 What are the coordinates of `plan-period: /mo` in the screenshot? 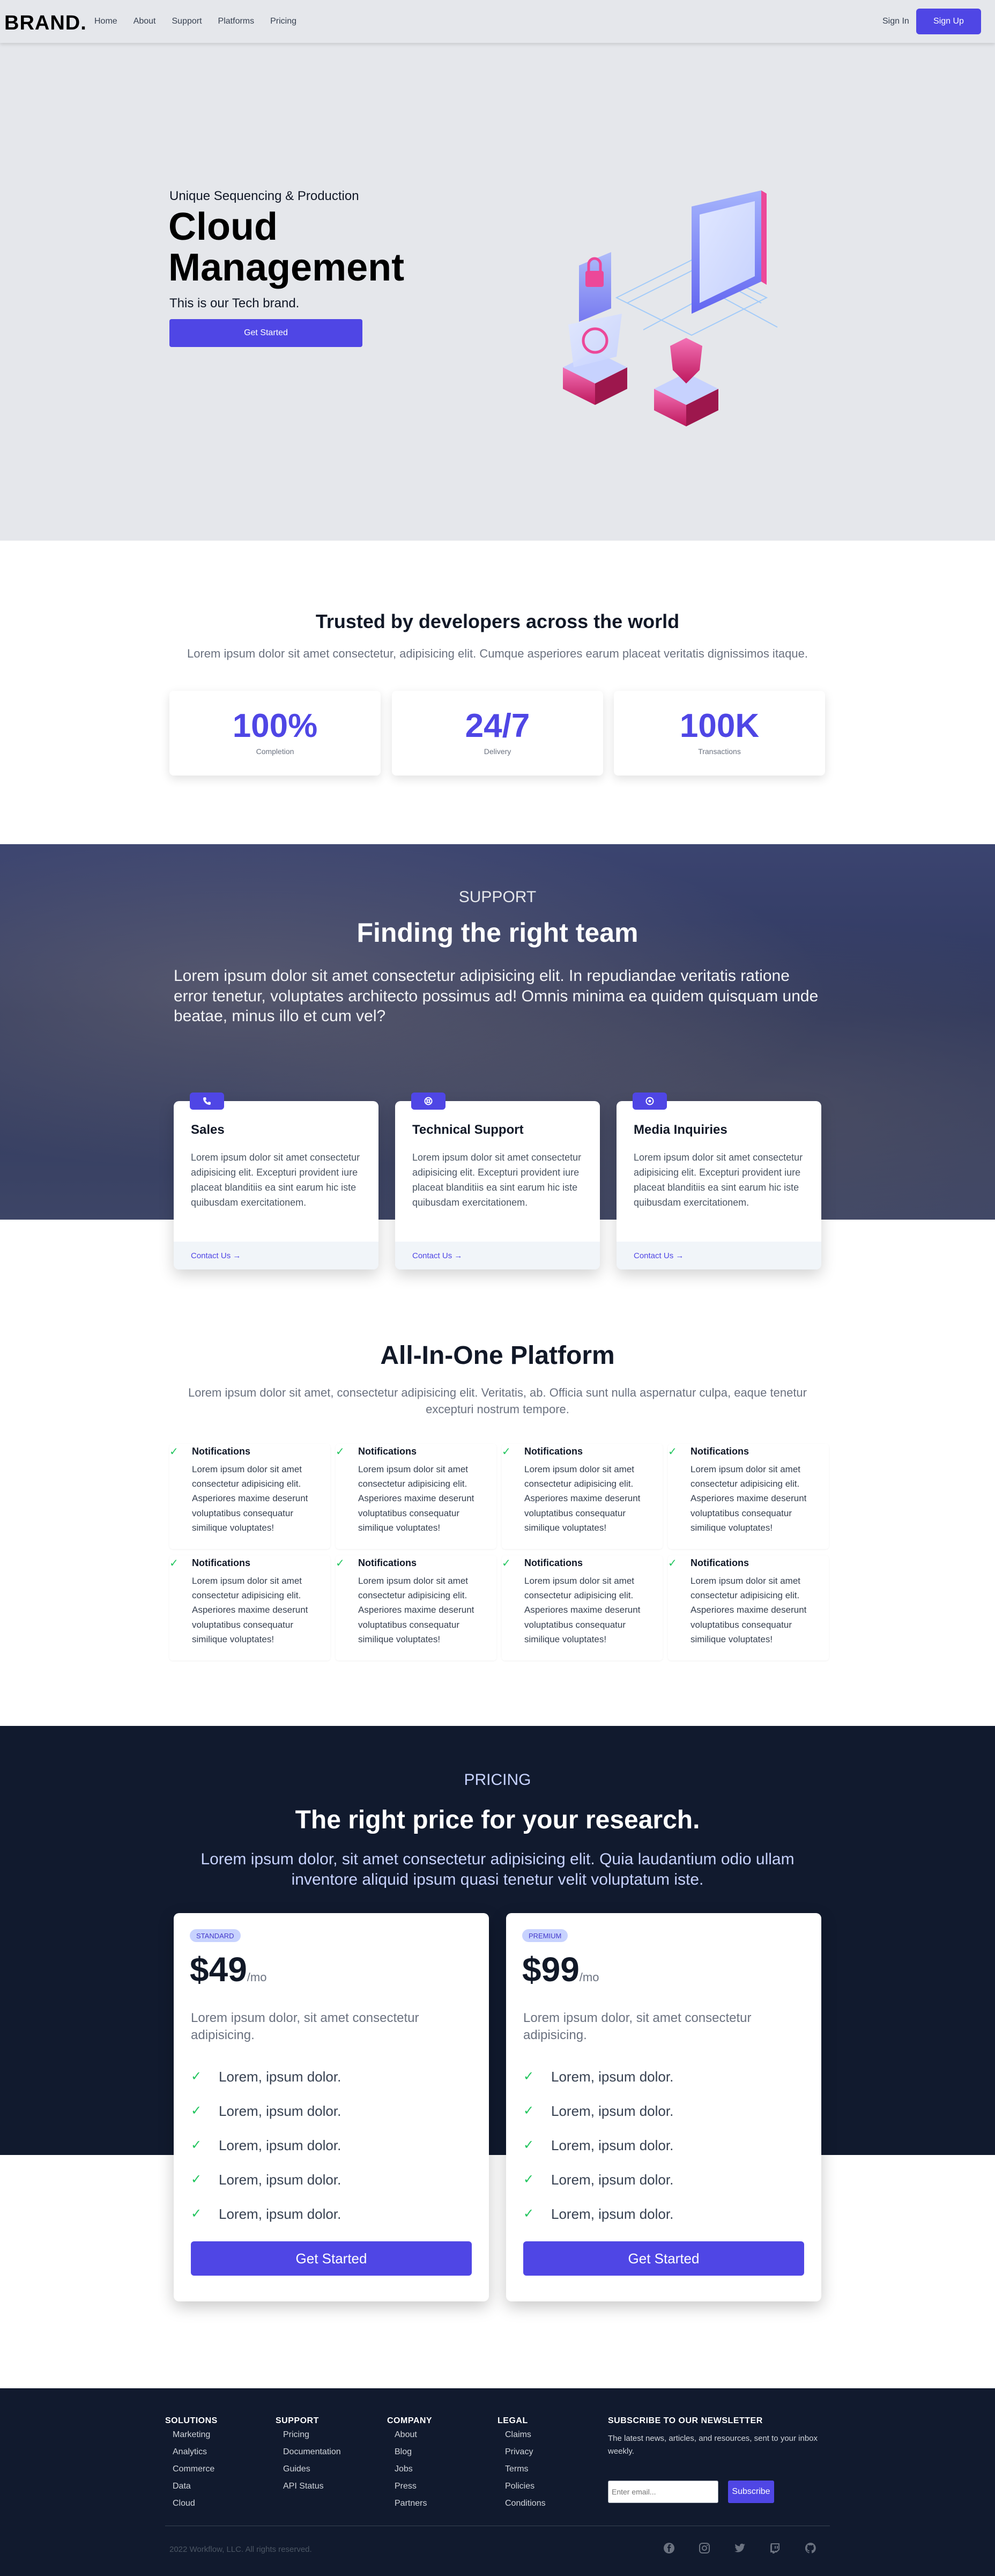 It's located at (589, 1977).